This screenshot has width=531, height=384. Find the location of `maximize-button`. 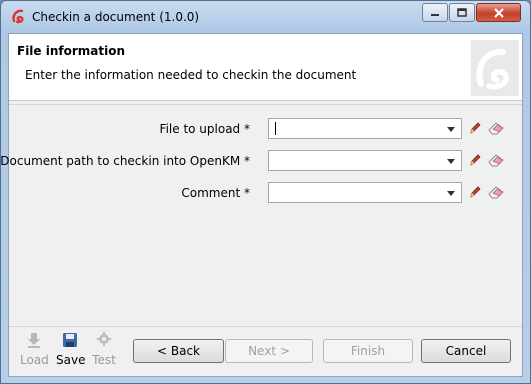

maximize-button is located at coordinates (462, 12).